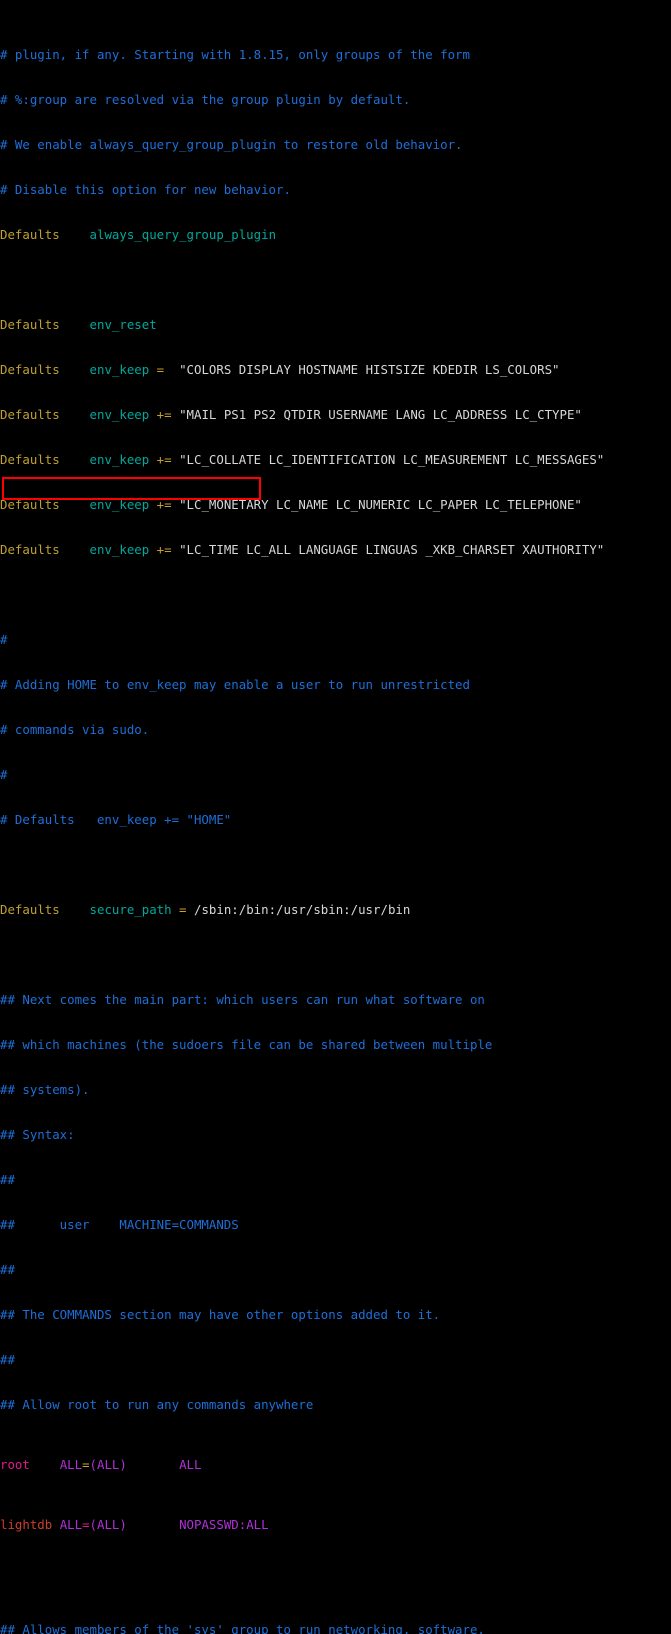 This screenshot has width=671, height=1634. I want to click on editor-line: ## systems)., so click(335, 1089).